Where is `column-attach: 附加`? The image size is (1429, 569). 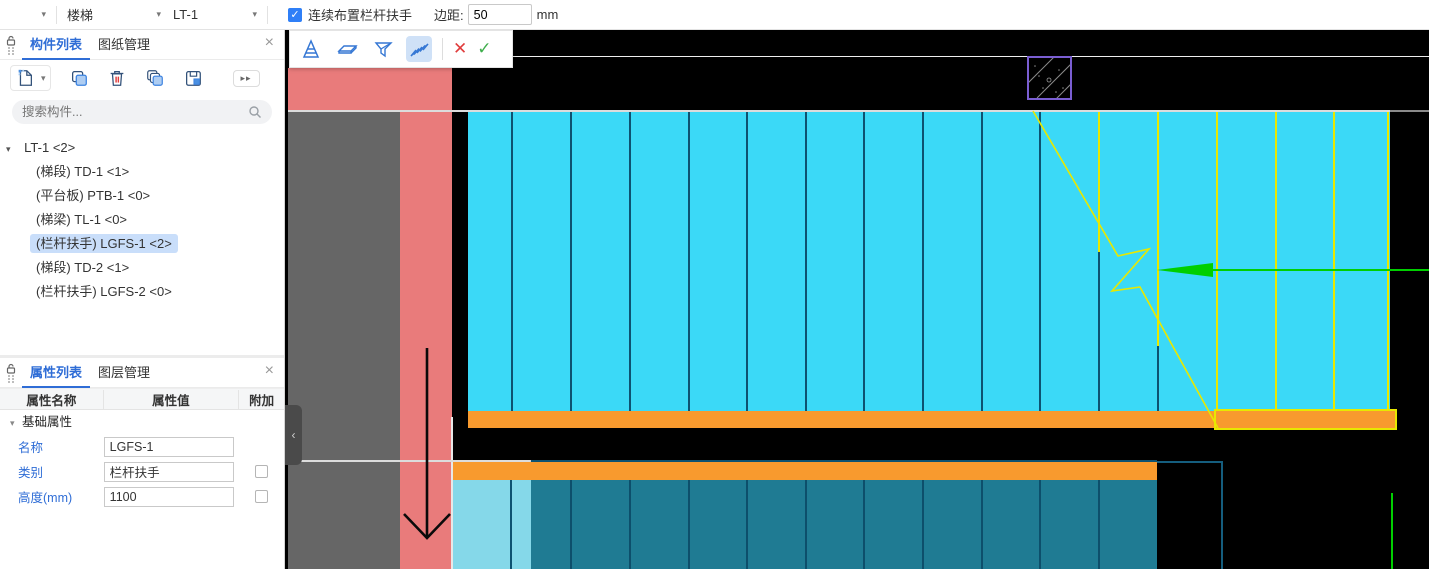
column-attach: 附加 is located at coordinates (262, 400).